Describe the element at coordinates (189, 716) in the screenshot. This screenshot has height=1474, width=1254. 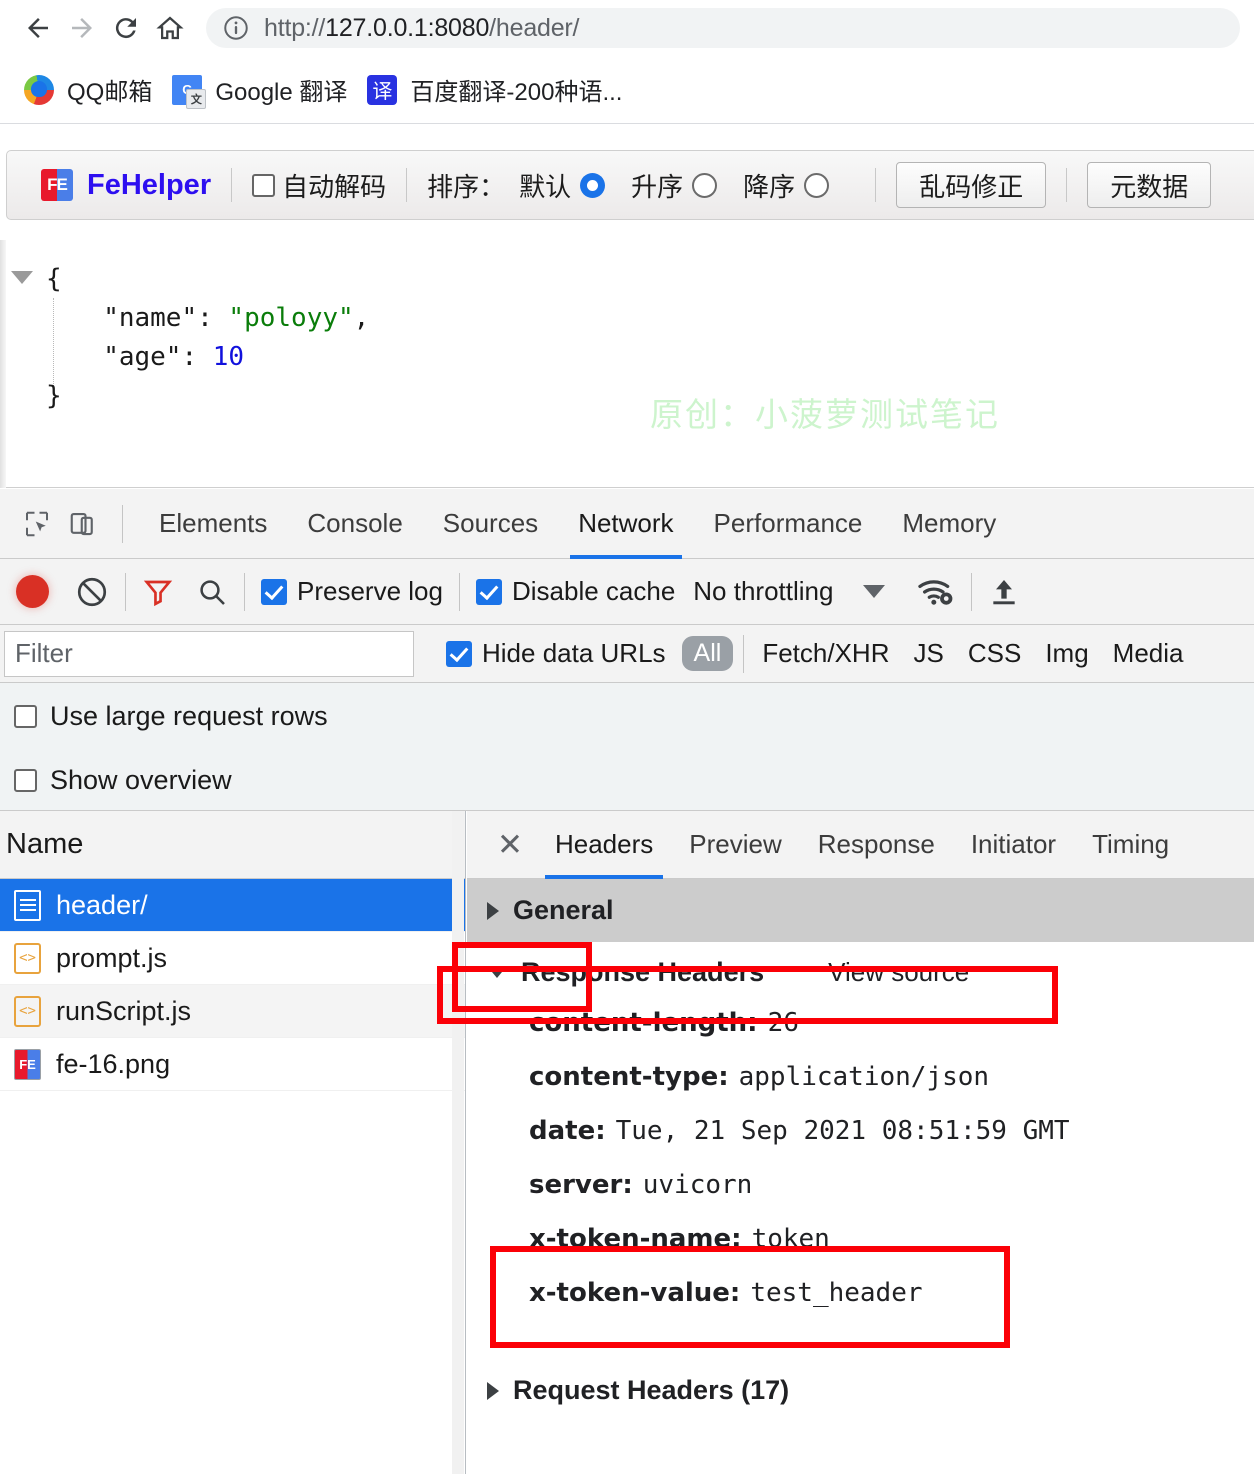
I see `use-large-rows-label: Use large request rows` at that location.